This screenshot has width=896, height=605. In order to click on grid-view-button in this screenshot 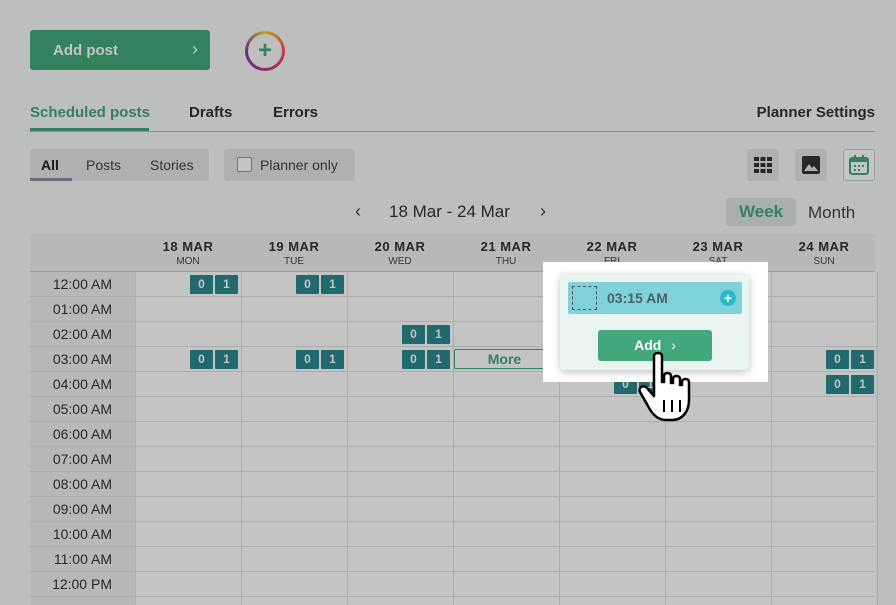, I will do `click(763, 165)`.